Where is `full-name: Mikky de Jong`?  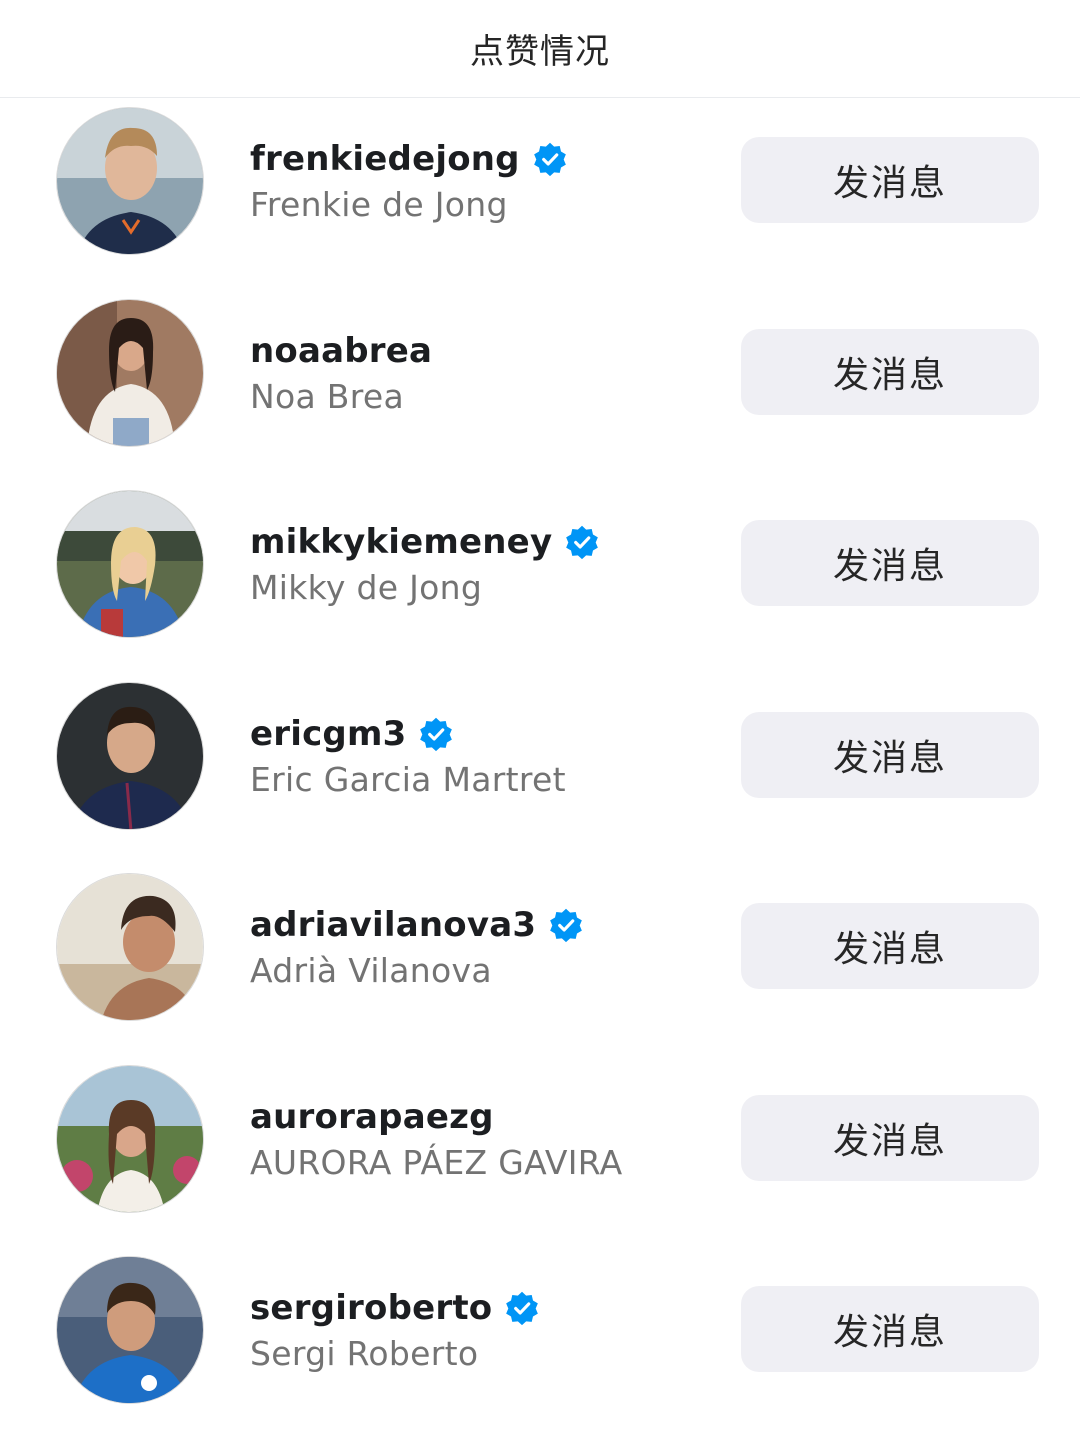
full-name: Mikky de Jong is located at coordinates (366, 587).